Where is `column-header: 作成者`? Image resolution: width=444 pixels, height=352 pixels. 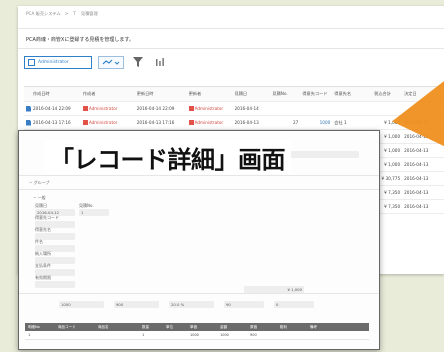 column-header: 作成者 is located at coordinates (110, 94).